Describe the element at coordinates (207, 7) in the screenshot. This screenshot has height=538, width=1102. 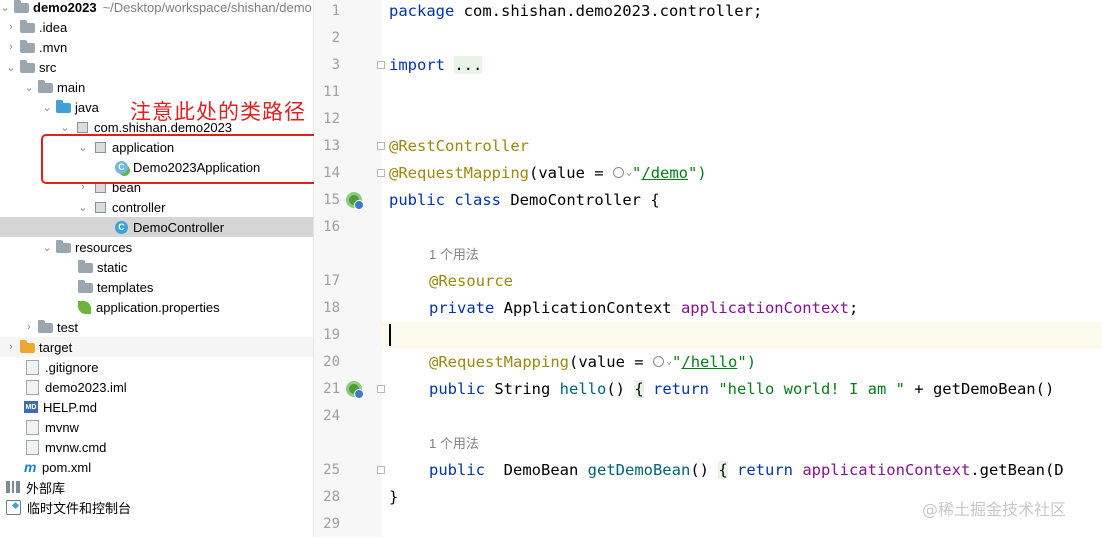
I see `project-path: ~/Desktop/workspace/shishan/demo` at that location.